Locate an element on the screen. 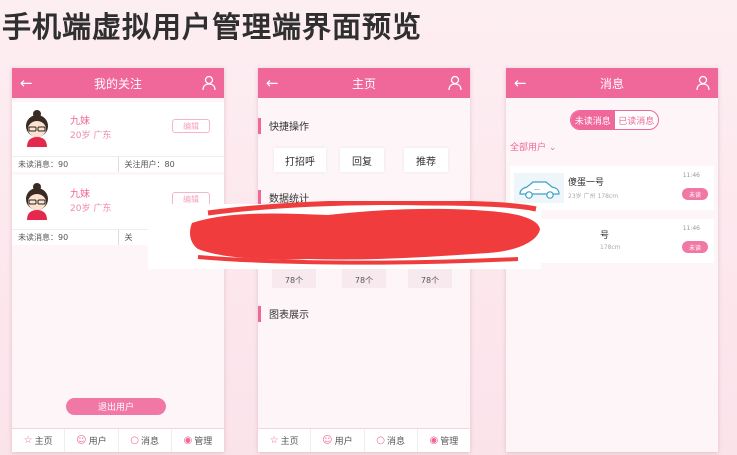  recommend-button: 推荐 is located at coordinates (426, 160).